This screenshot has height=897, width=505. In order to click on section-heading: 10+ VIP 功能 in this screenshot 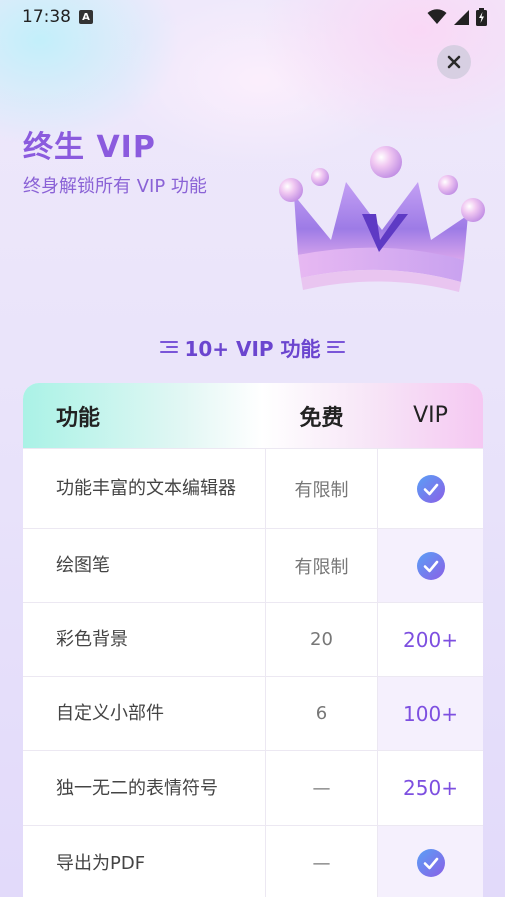, I will do `click(252, 347)`.